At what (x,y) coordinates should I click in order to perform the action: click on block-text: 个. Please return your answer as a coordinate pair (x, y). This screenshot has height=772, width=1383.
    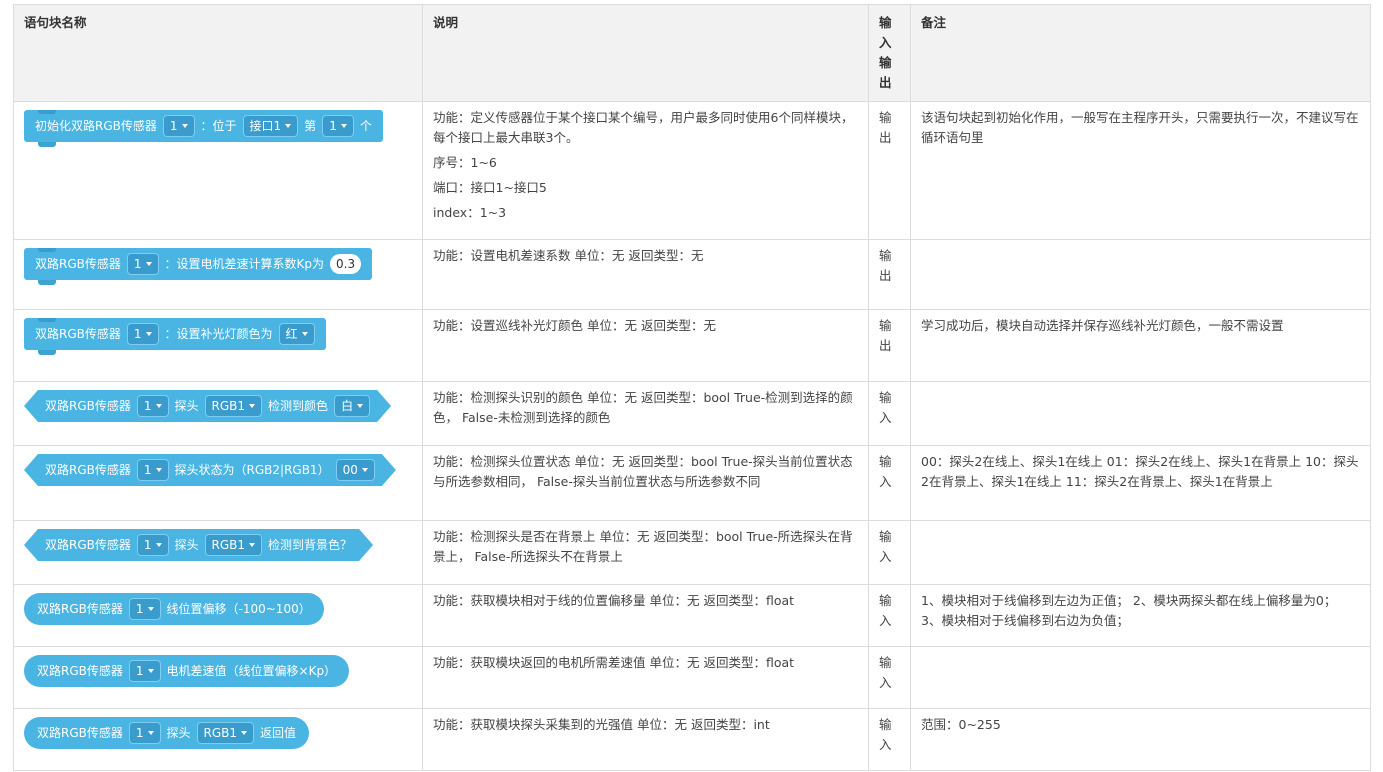
    Looking at the image, I should click on (365, 126).